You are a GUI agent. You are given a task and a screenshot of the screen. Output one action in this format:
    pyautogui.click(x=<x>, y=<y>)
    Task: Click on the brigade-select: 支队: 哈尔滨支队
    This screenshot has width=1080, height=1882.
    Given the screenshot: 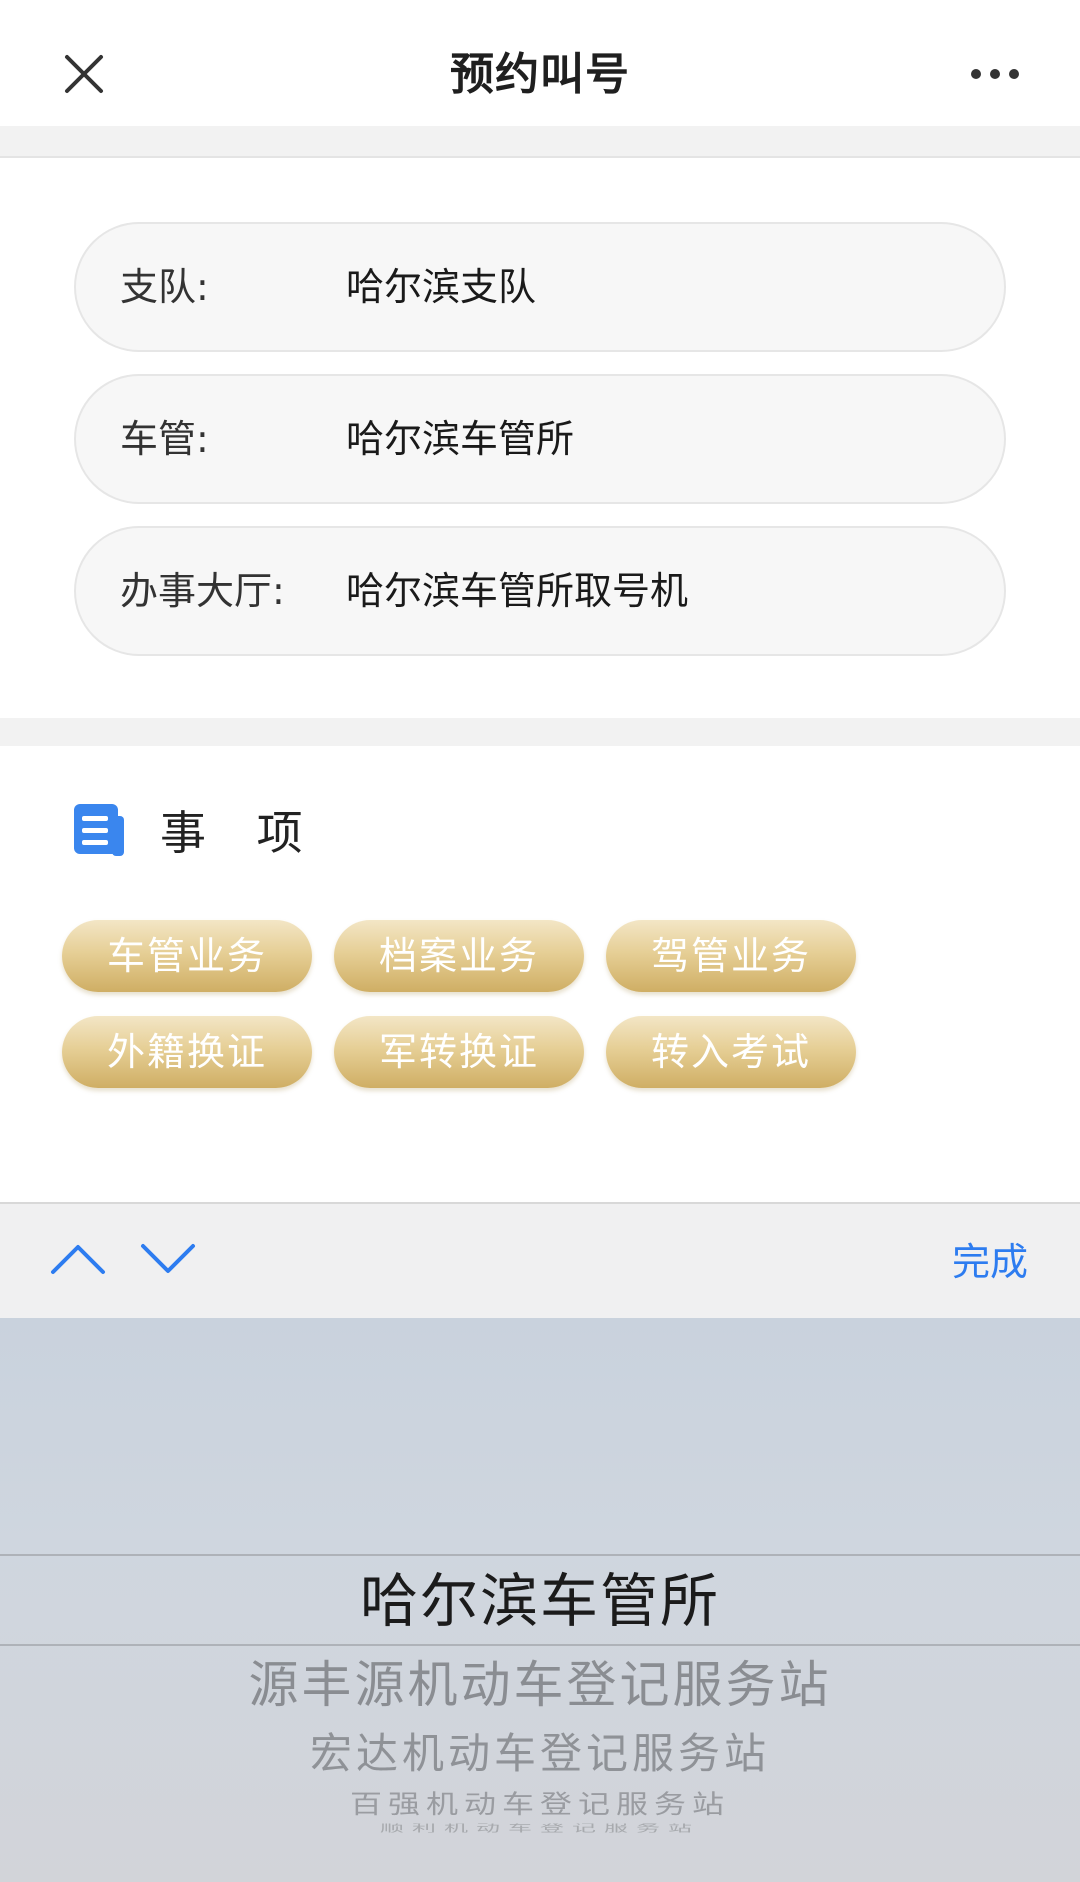 What is the action you would take?
    pyautogui.click(x=540, y=287)
    